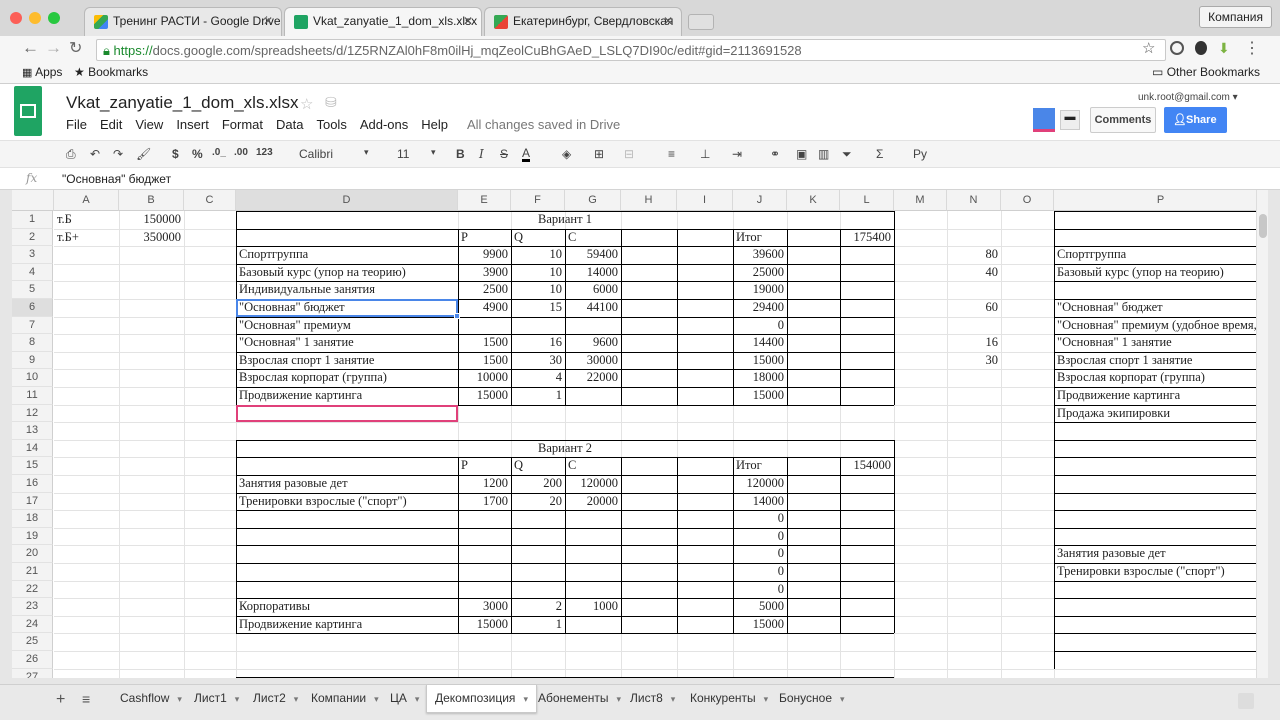 The width and height of the screenshot is (1280, 720). Describe the element at coordinates (71, 154) in the screenshot. I see `print-icon: ⎙` at that location.